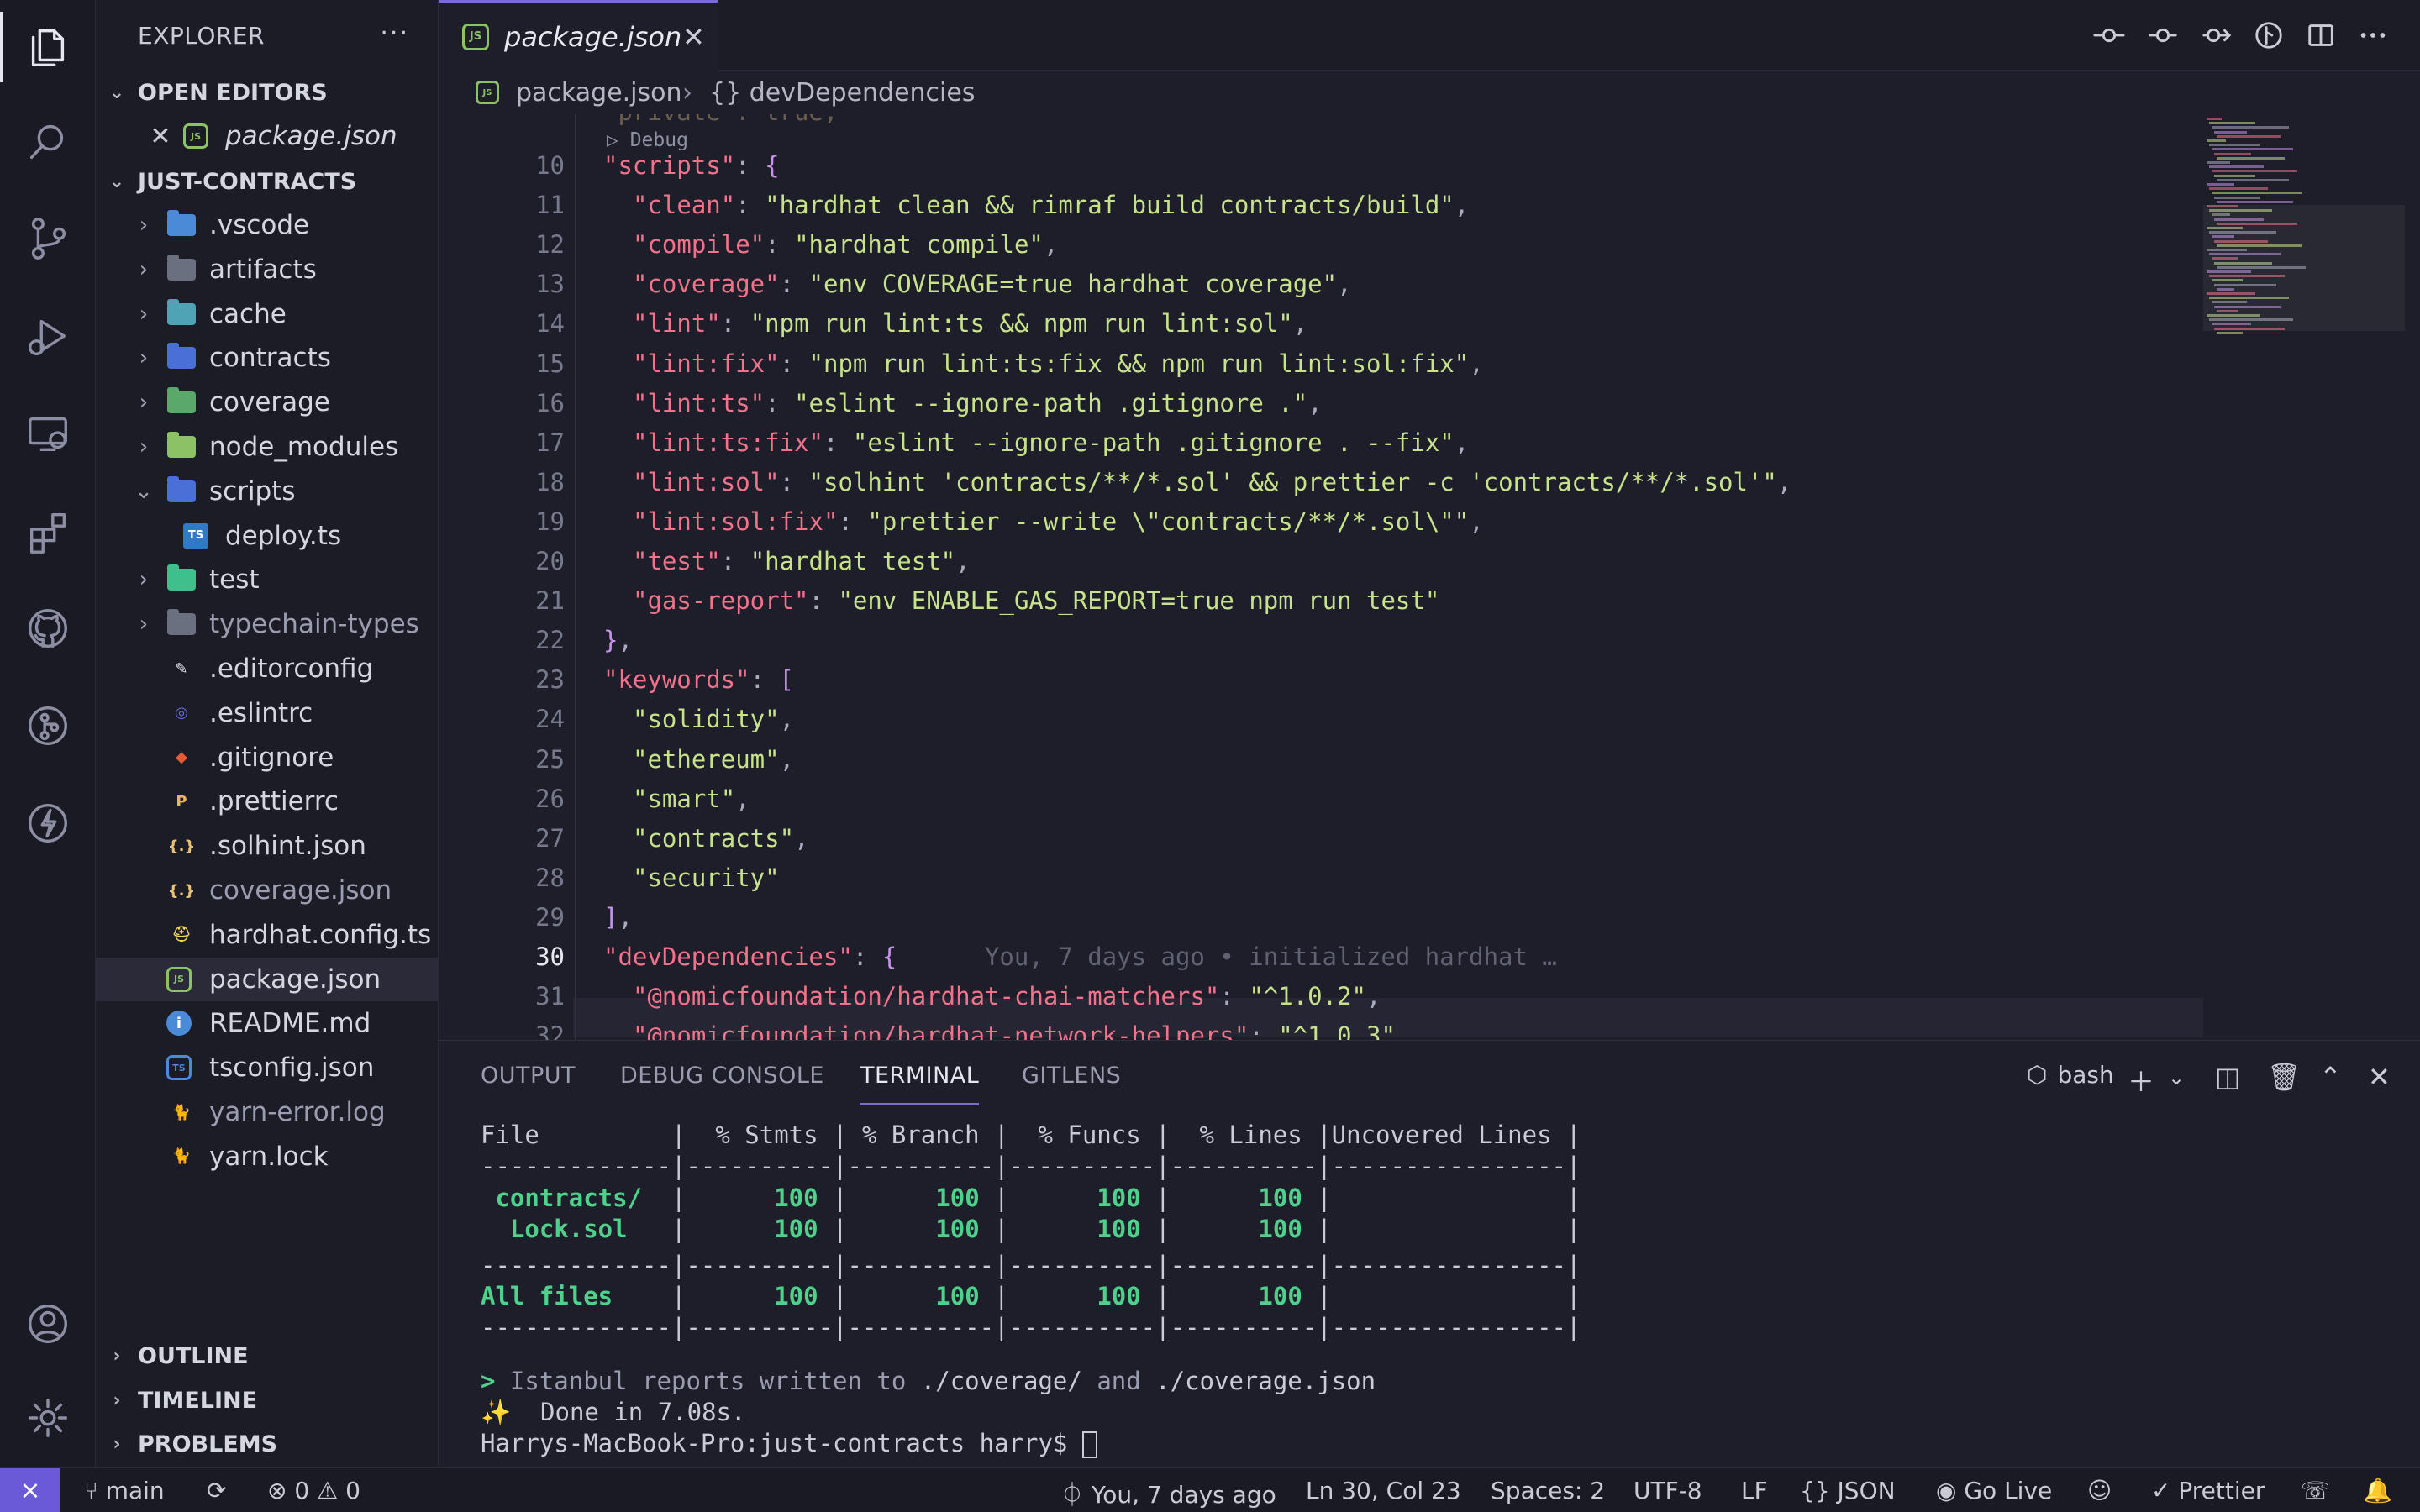 The height and width of the screenshot is (1512, 2420). I want to click on search-icon, so click(48, 141).